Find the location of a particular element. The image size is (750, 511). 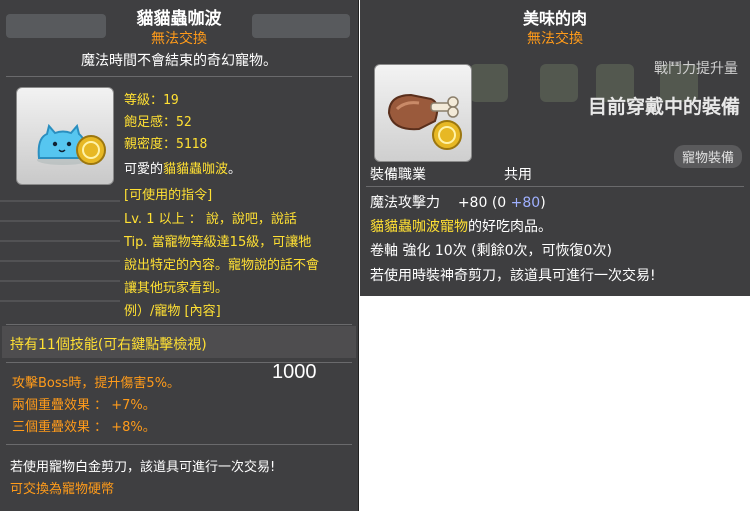

pet-trade-status: 無法交換 is located at coordinates (179, 39).